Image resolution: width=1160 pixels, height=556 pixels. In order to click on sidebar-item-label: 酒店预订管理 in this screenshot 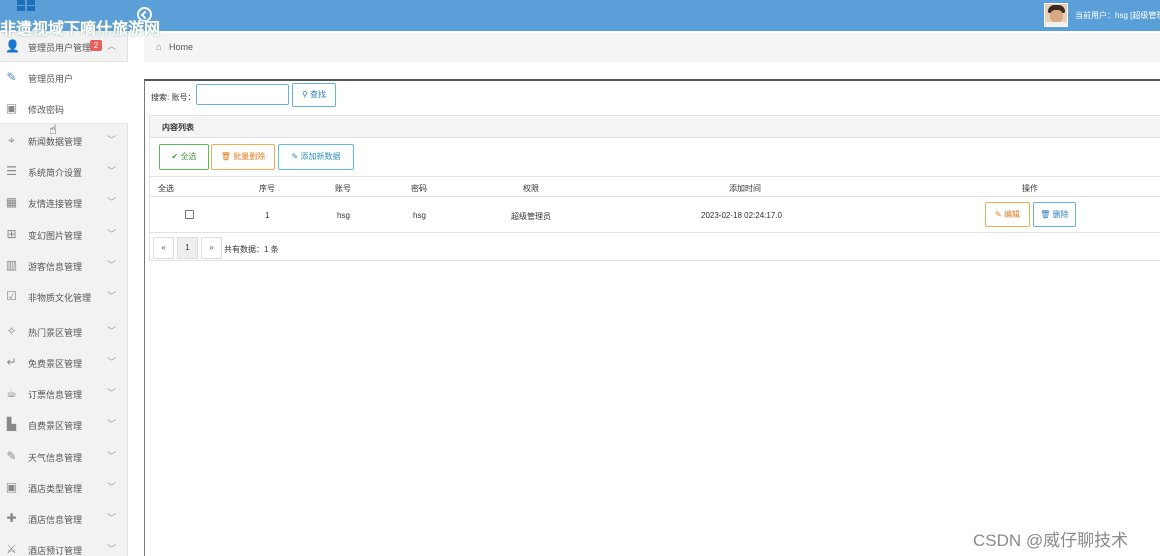, I will do `click(55, 551)`.